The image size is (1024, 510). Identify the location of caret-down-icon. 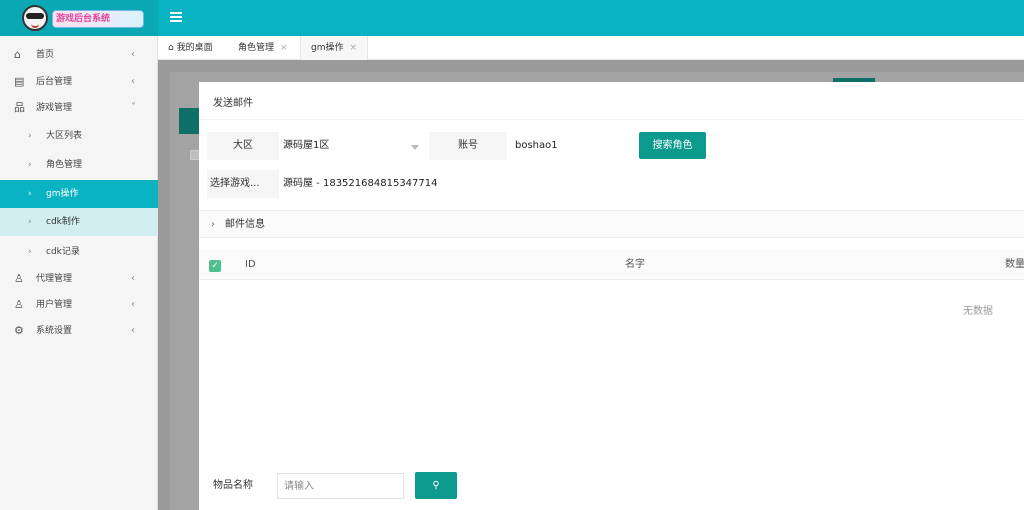
(415, 147).